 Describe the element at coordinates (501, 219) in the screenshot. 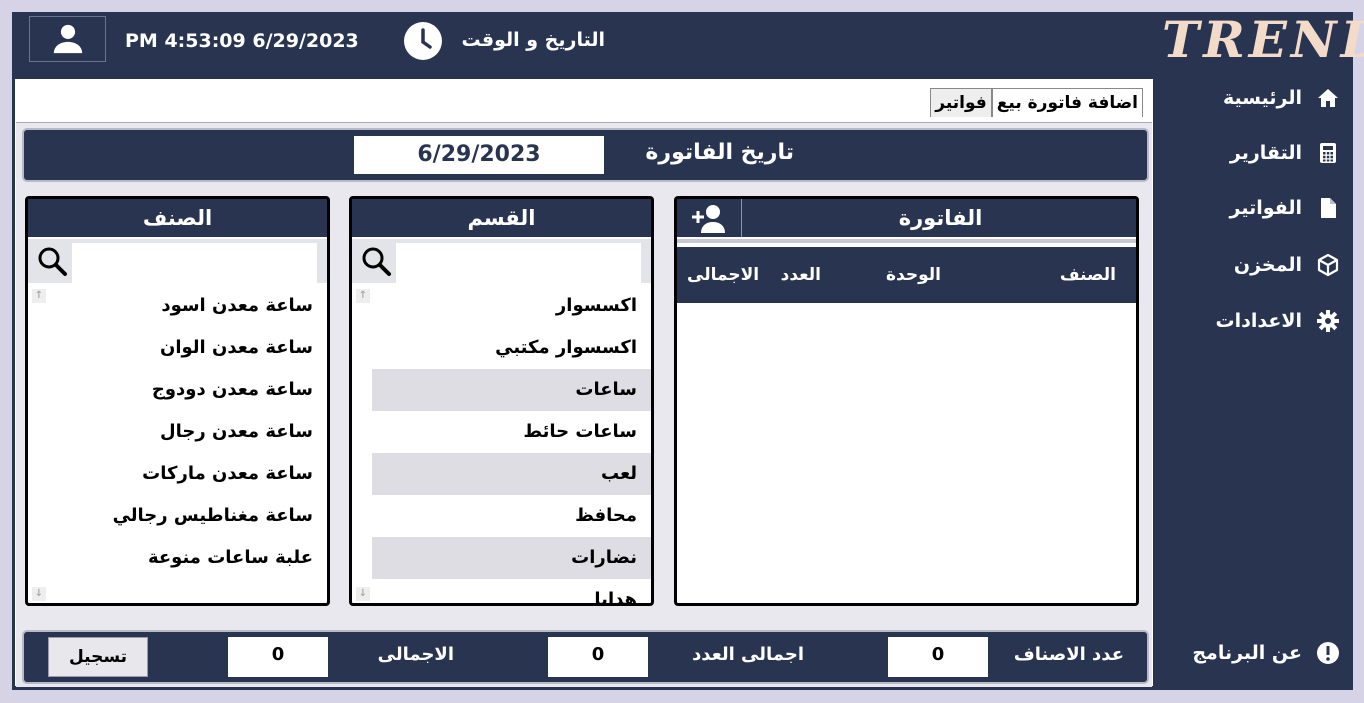

I see `category-panel-title: القسم` at that location.